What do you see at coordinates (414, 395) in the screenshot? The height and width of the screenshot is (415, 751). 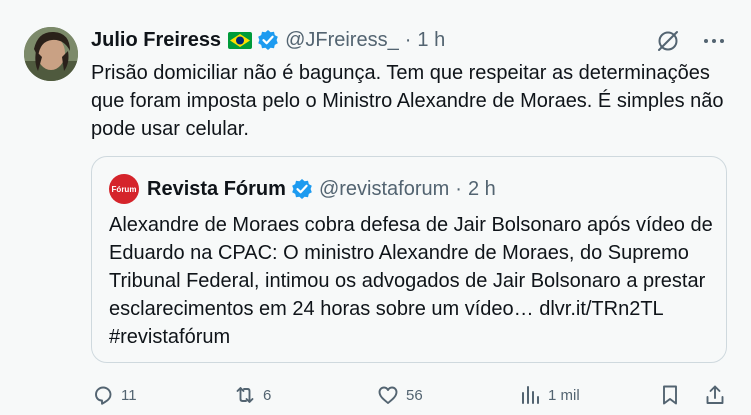 I see `like-count: 56` at bounding box center [414, 395].